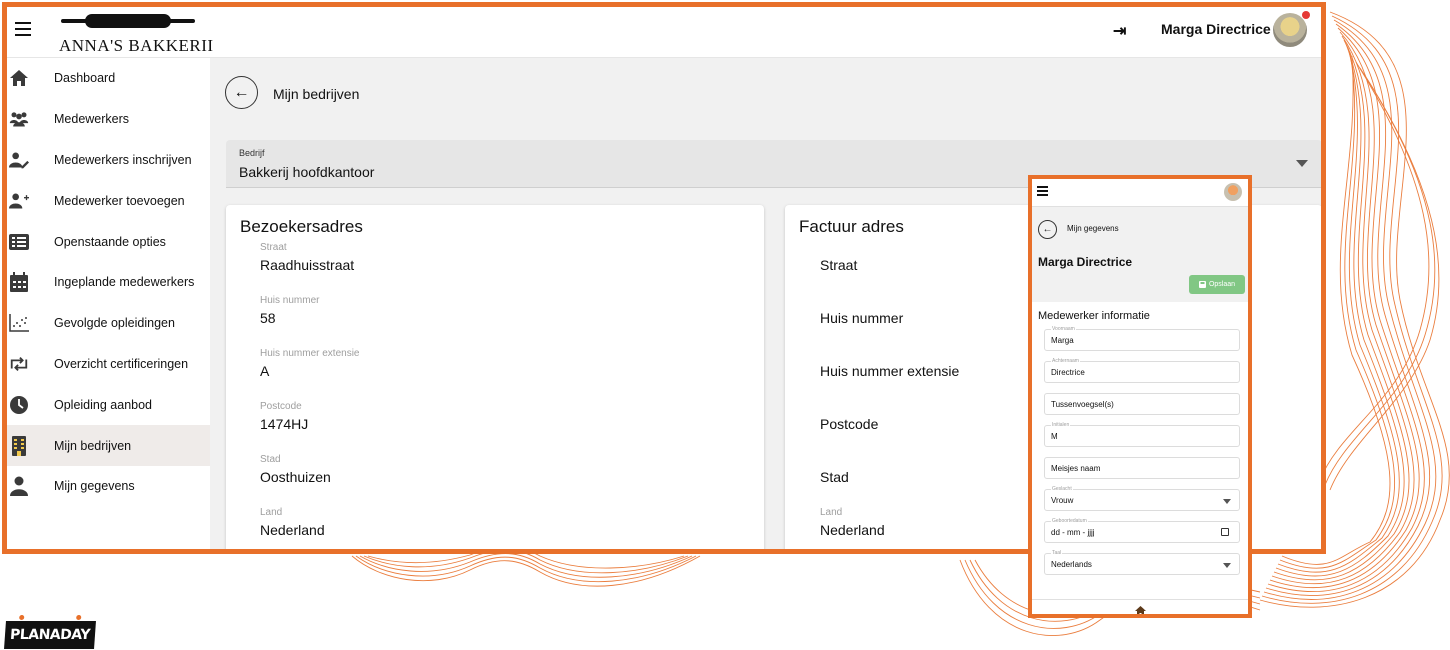 The height and width of the screenshot is (650, 1450). Describe the element at coordinates (268, 318) in the screenshot. I see `house-number-field: 58` at that location.